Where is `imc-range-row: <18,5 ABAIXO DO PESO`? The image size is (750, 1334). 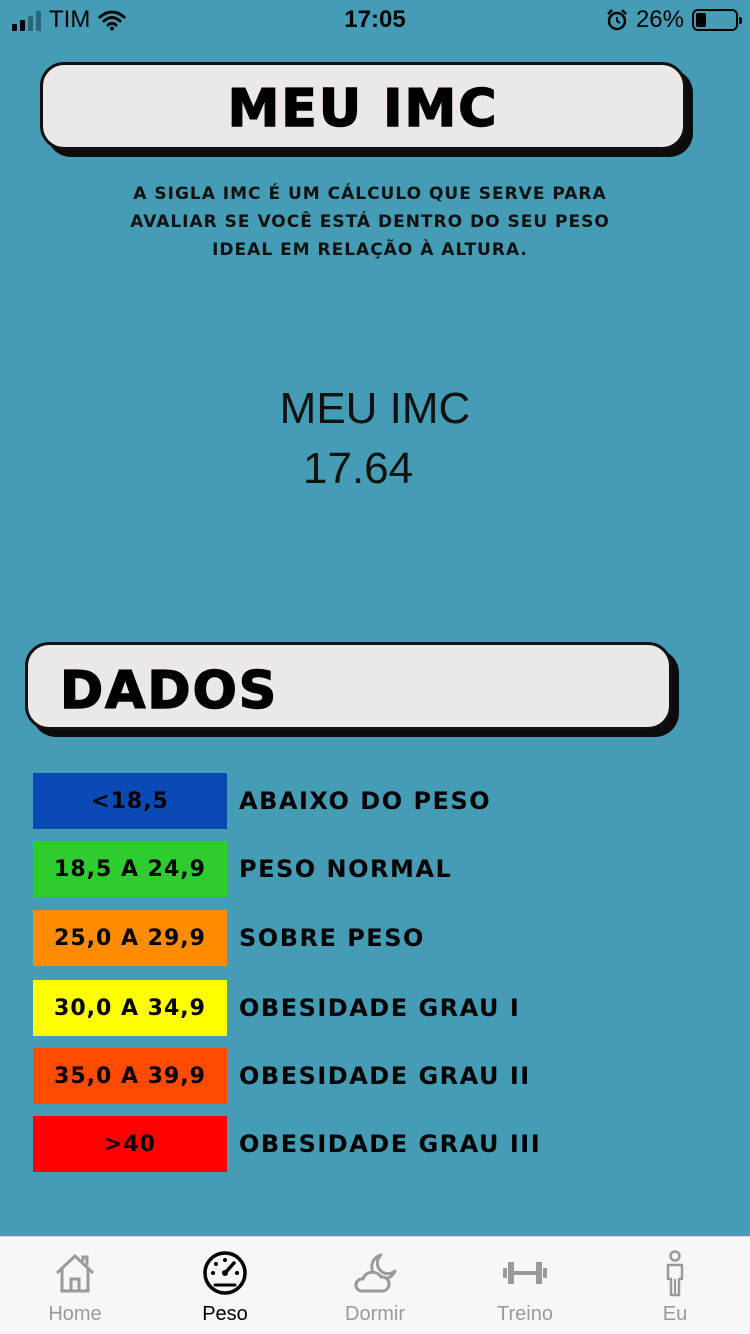 imc-range-row: <18,5 ABAIXO DO PESO is located at coordinates (262, 801).